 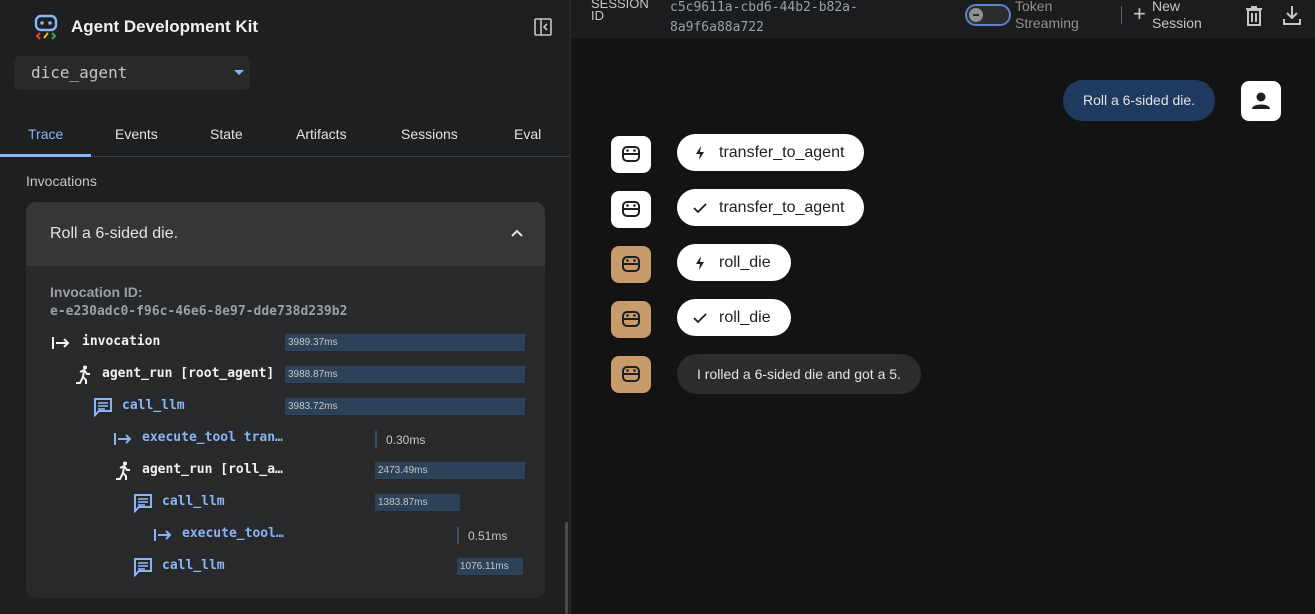 I want to click on function-call-chip: transfer_to_agent, so click(x=771, y=152).